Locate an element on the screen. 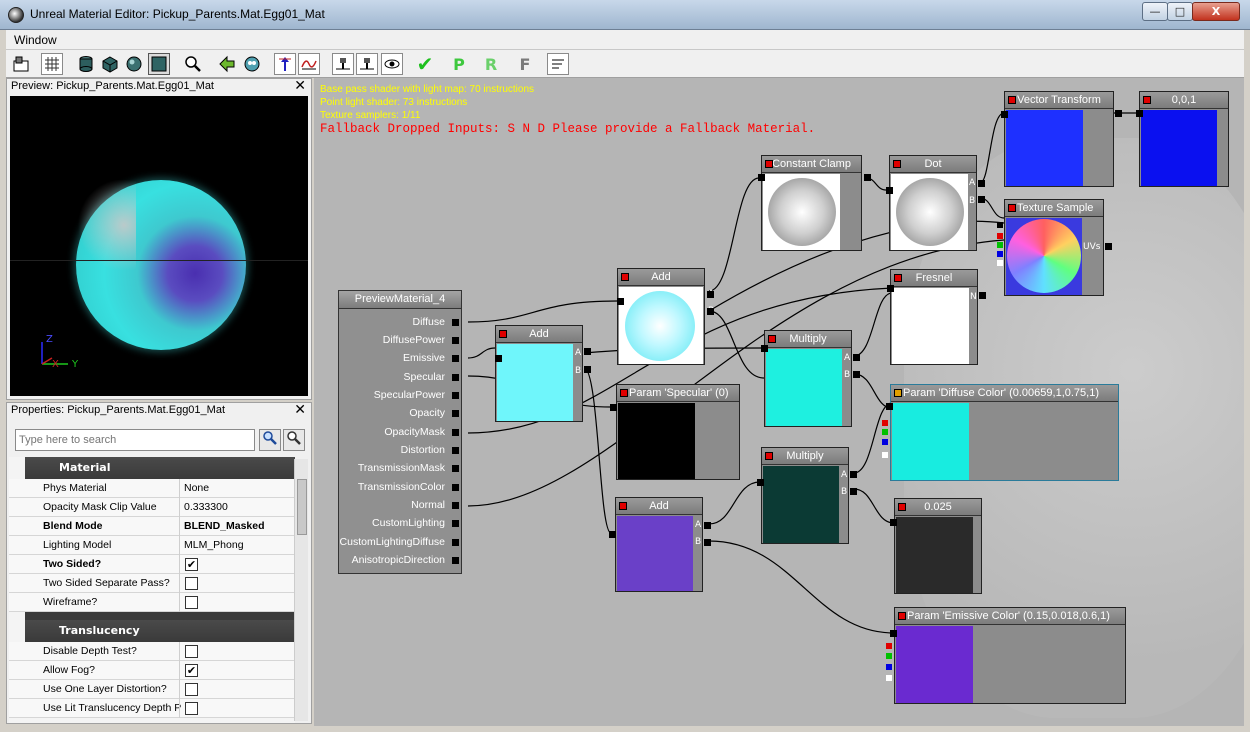  notes-icon is located at coordinates (558, 64).